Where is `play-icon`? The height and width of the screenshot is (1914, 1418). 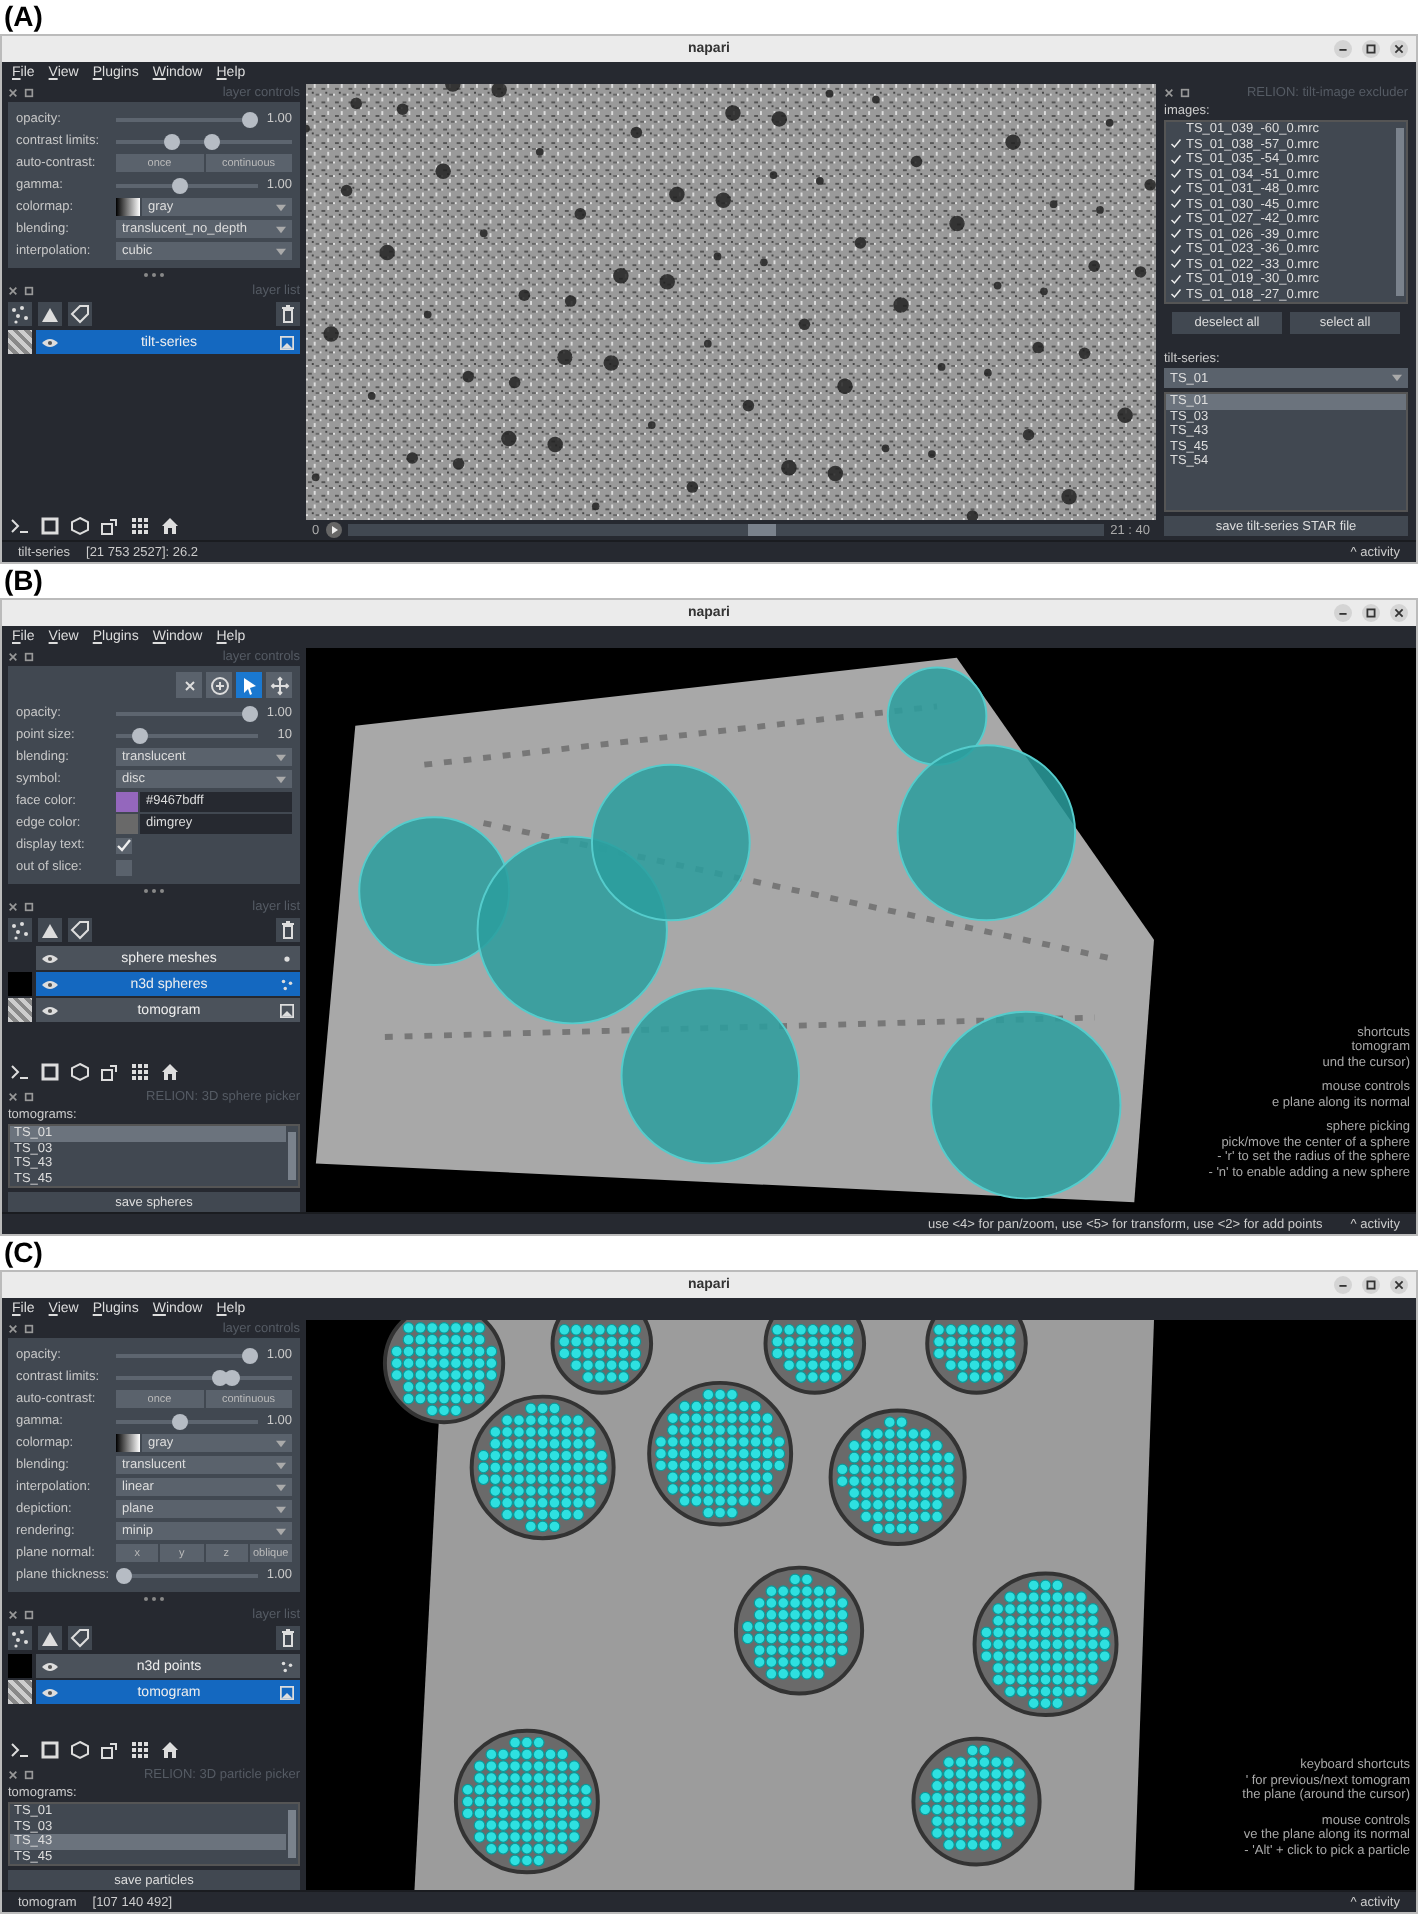
play-icon is located at coordinates (333, 530).